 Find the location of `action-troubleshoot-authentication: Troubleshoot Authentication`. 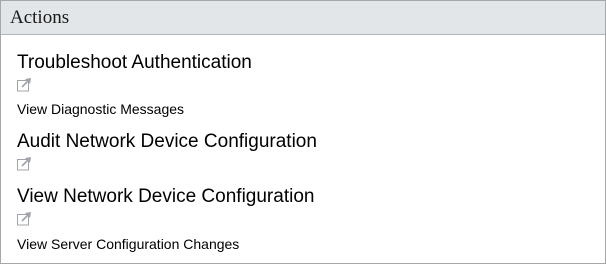

action-troubleshoot-authentication: Troubleshoot Authentication is located at coordinates (134, 63).